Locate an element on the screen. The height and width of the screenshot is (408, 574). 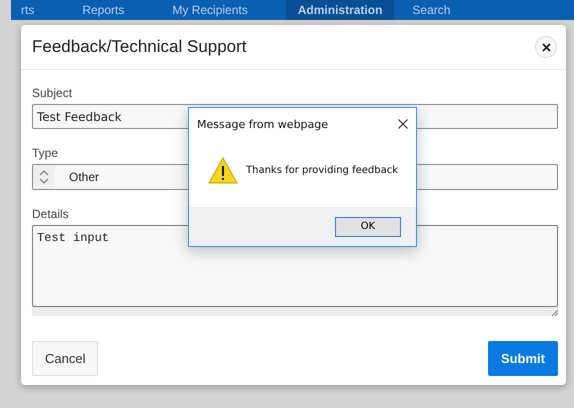
field-label: Subject is located at coordinates (52, 93).